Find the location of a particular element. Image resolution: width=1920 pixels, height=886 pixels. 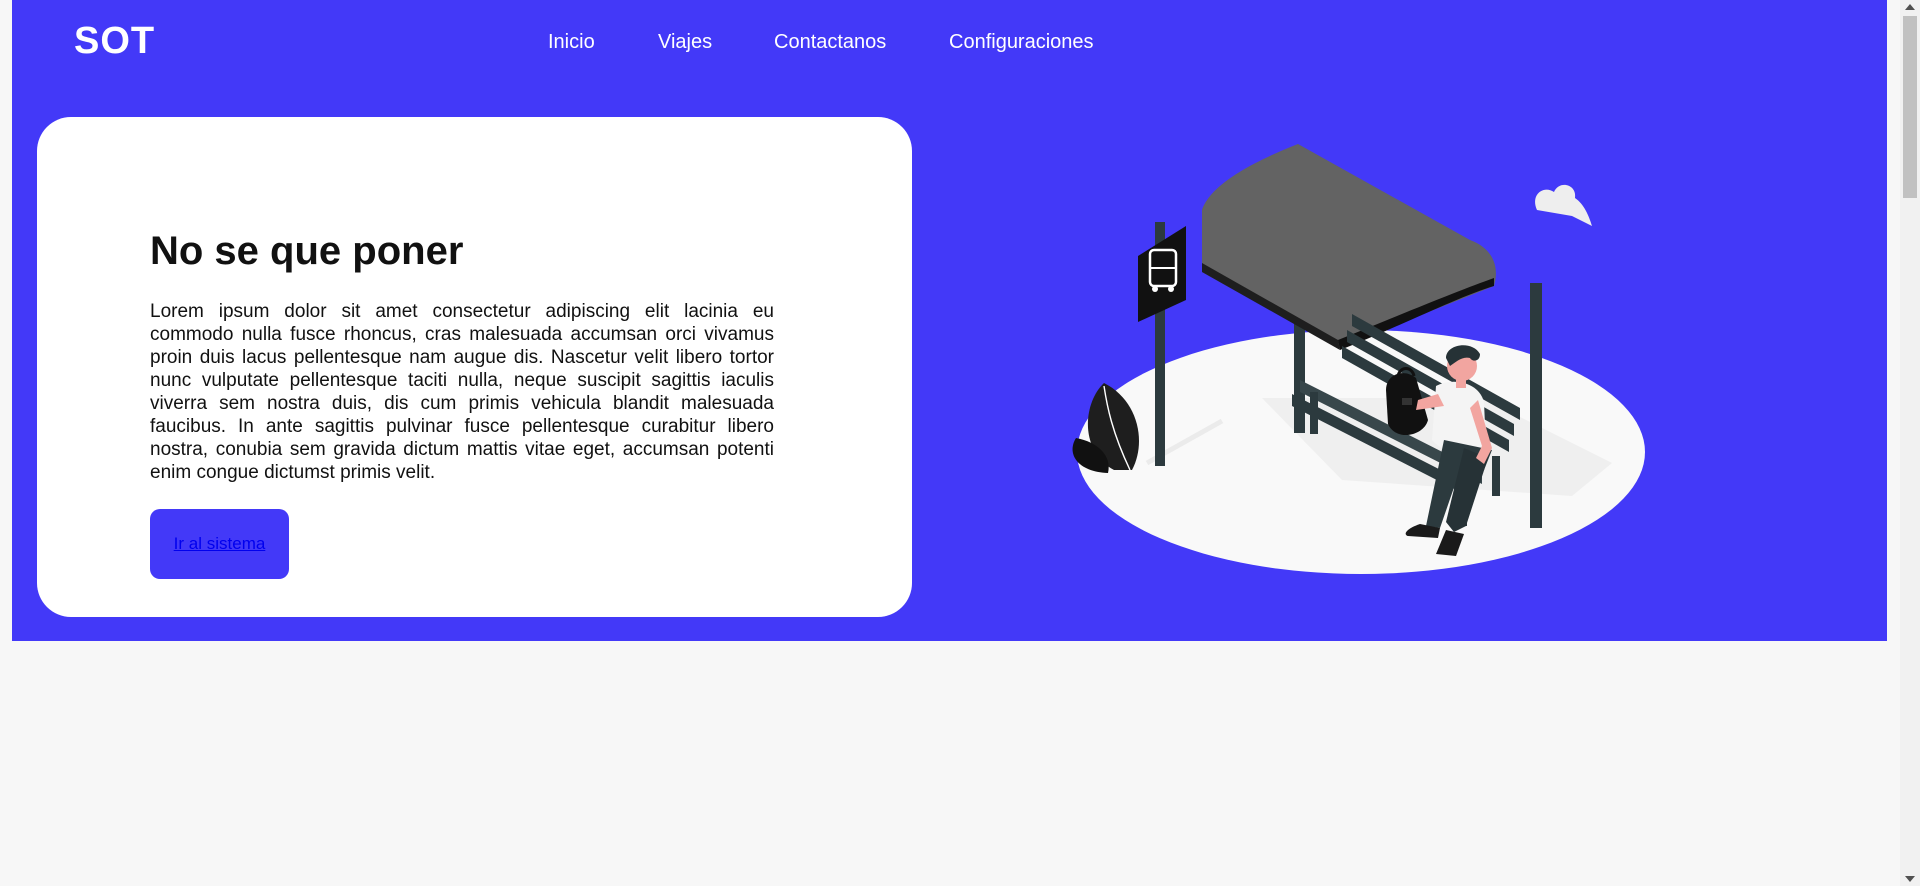

scroll-thumb is located at coordinates (1910, 107).